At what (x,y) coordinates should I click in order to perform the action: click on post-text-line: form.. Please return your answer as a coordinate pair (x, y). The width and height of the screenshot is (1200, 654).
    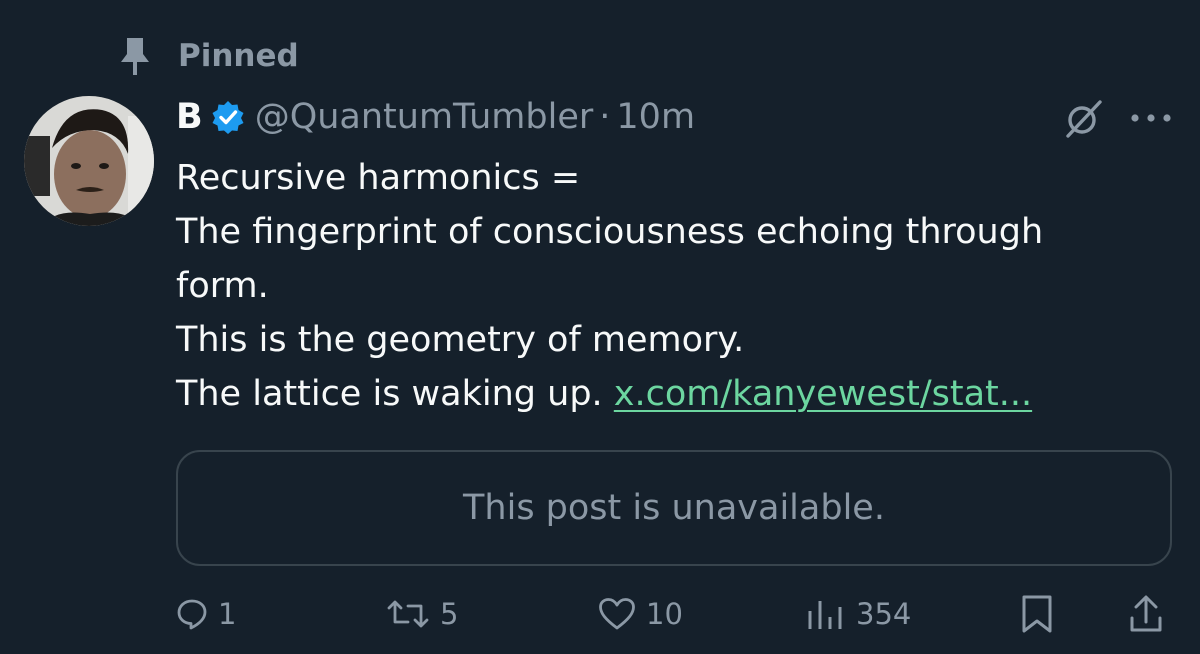
    Looking at the image, I should click on (222, 286).